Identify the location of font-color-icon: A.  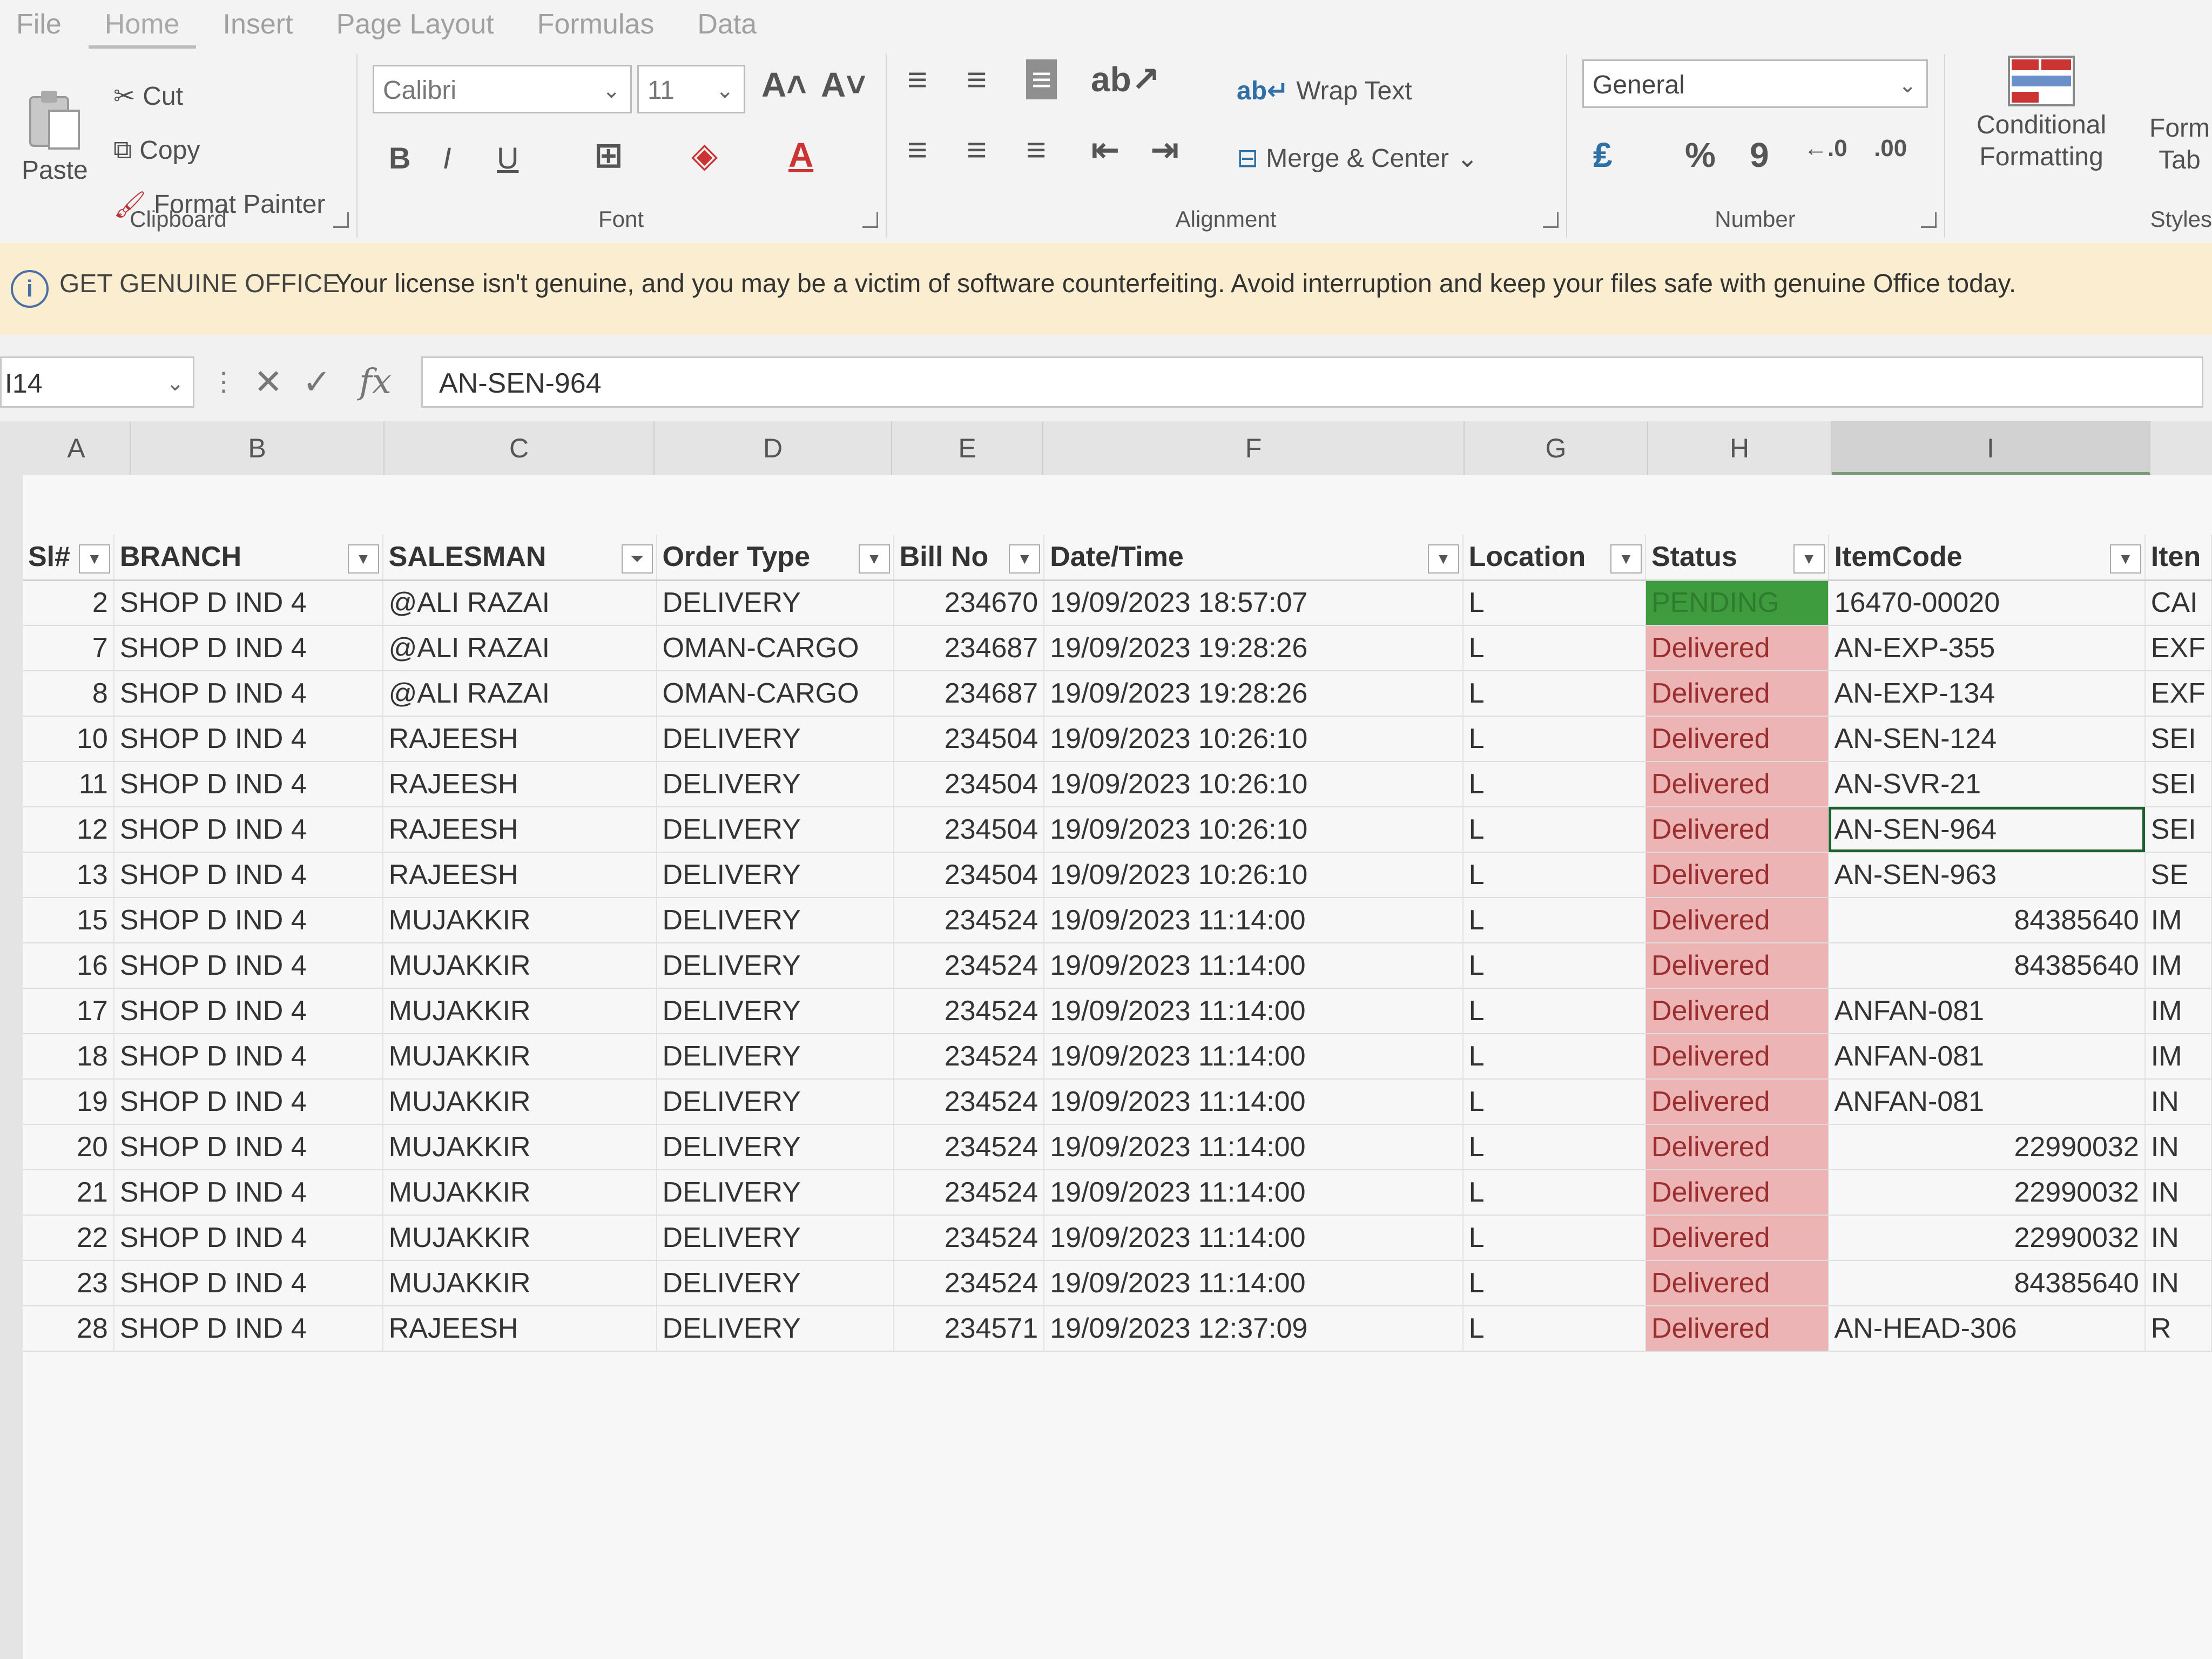
(800, 155).